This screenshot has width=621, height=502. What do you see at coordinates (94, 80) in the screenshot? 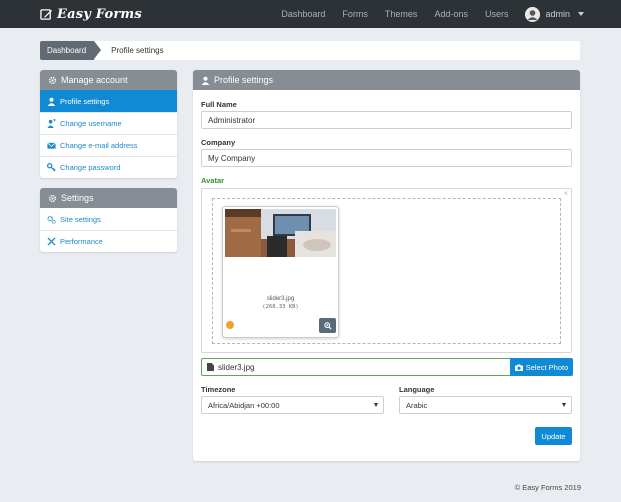
I see `manage-account-title: Manage account` at bounding box center [94, 80].